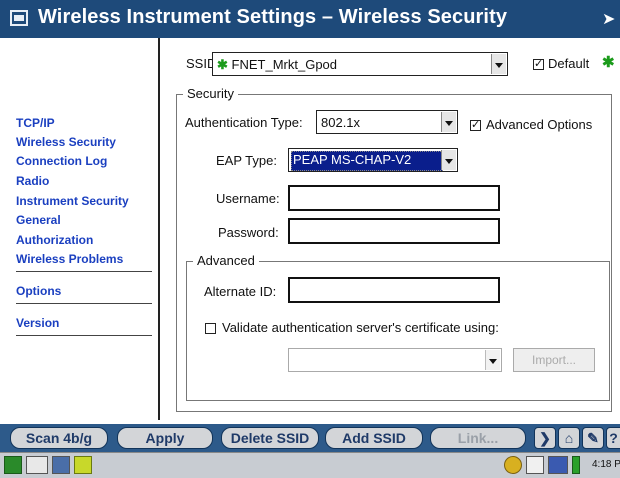 The height and width of the screenshot is (478, 620). Describe the element at coordinates (284, 64) in the screenshot. I see `ssid-value: FNET_Mrkt_Gpod` at that location.